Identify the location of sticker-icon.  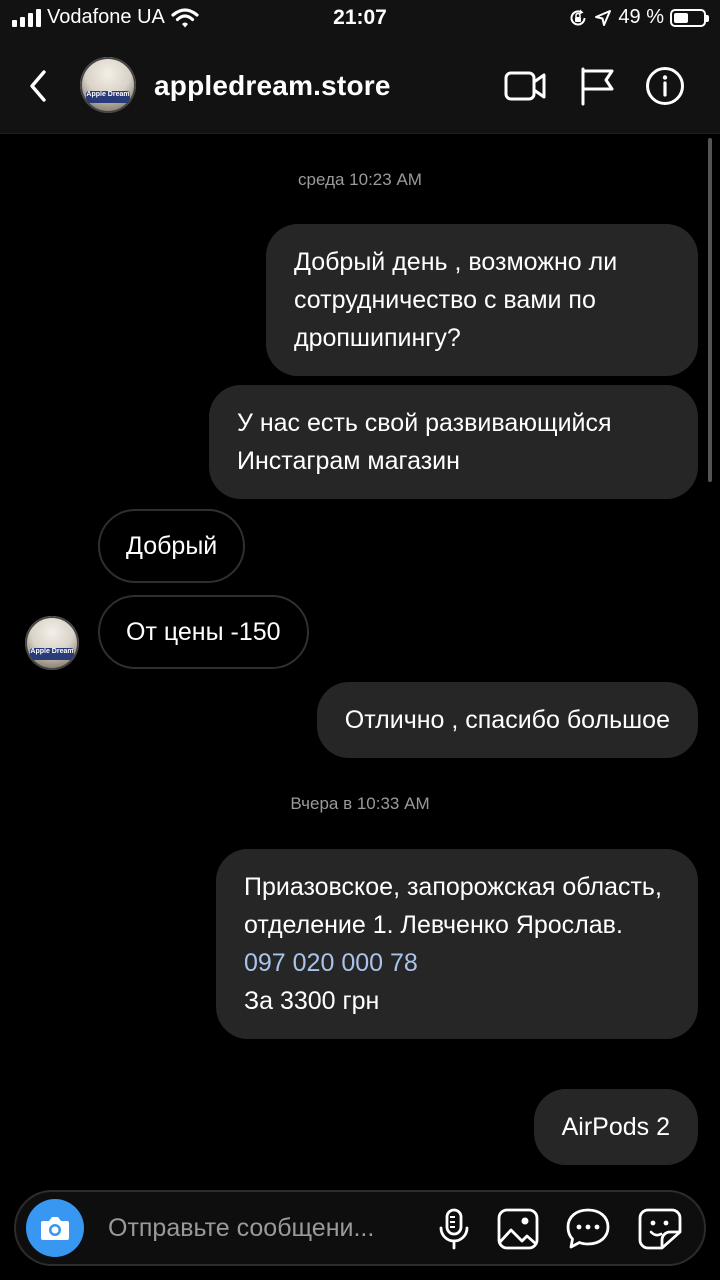
(660, 1229).